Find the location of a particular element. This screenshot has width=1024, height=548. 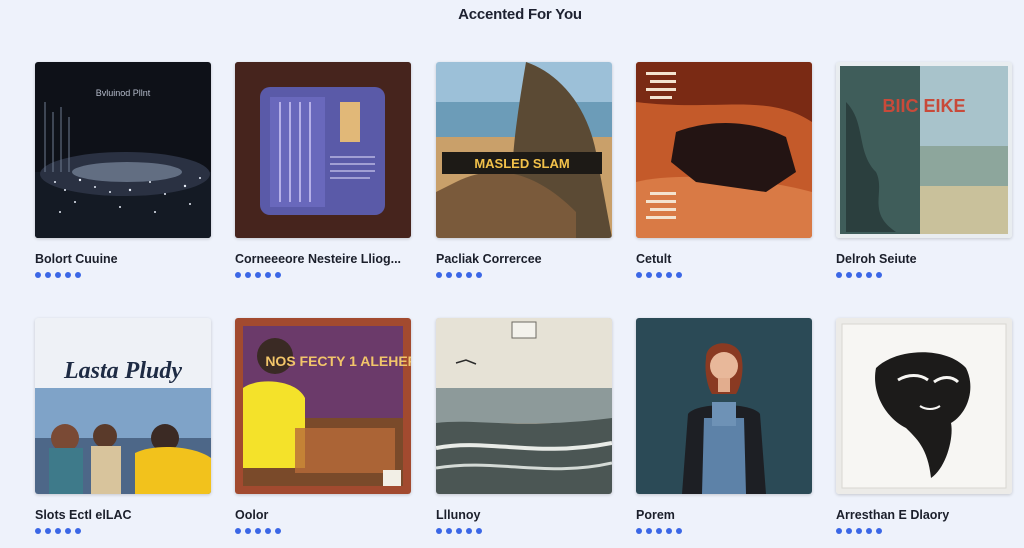

album-cover: MASLED SLAM is located at coordinates (524, 150).